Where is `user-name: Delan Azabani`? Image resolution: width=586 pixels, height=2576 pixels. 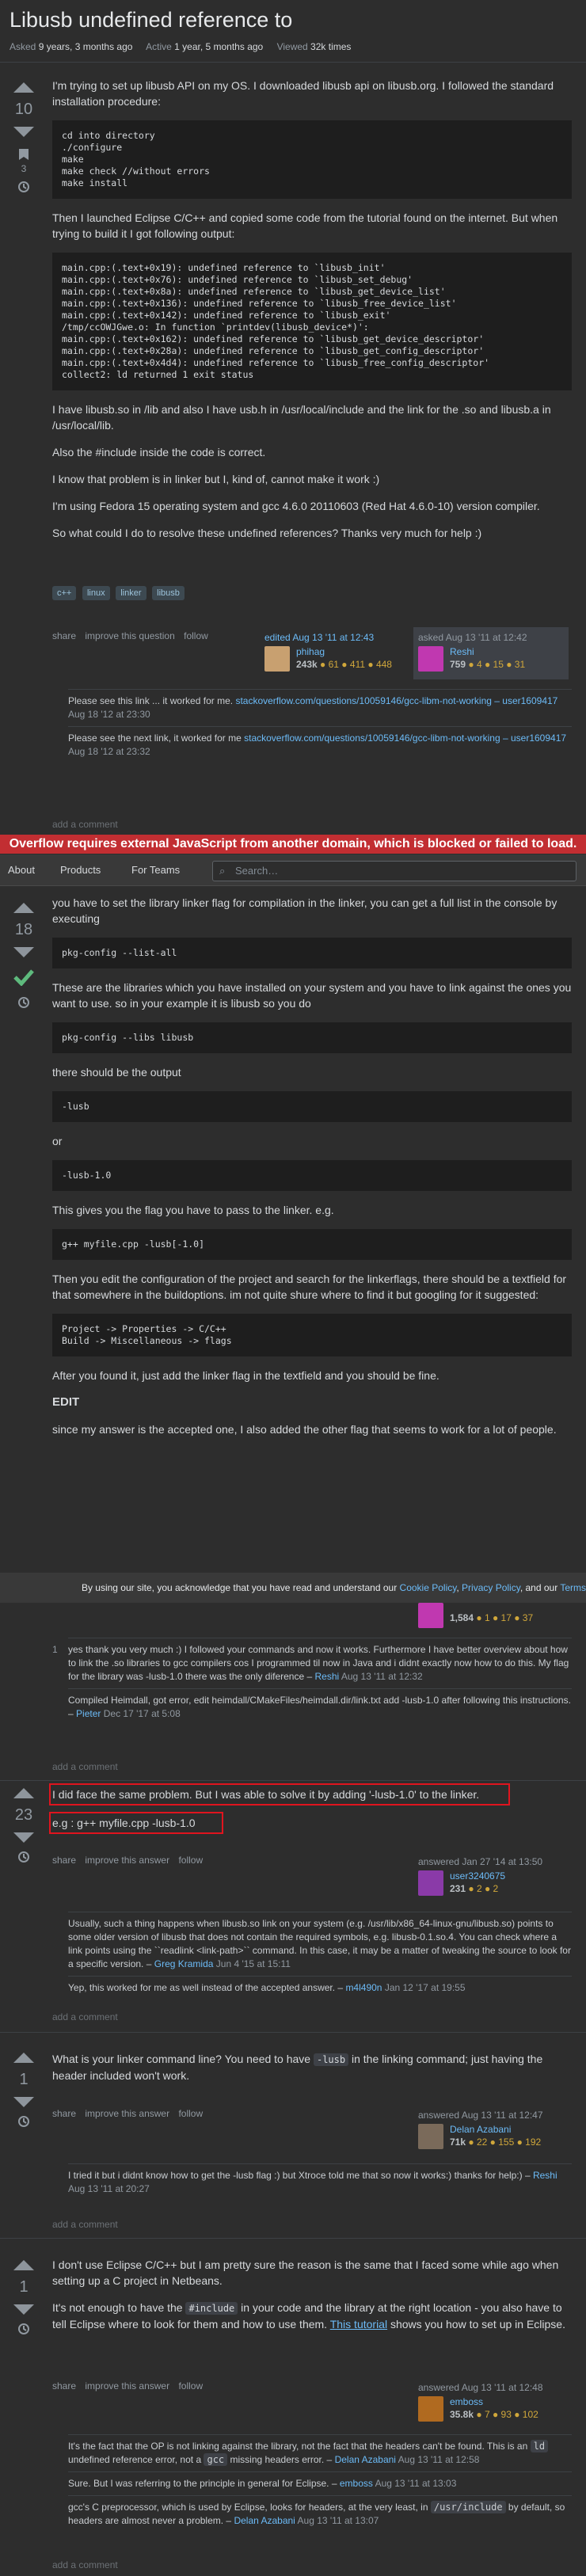
user-name: Delan Azabani is located at coordinates (480, 2129).